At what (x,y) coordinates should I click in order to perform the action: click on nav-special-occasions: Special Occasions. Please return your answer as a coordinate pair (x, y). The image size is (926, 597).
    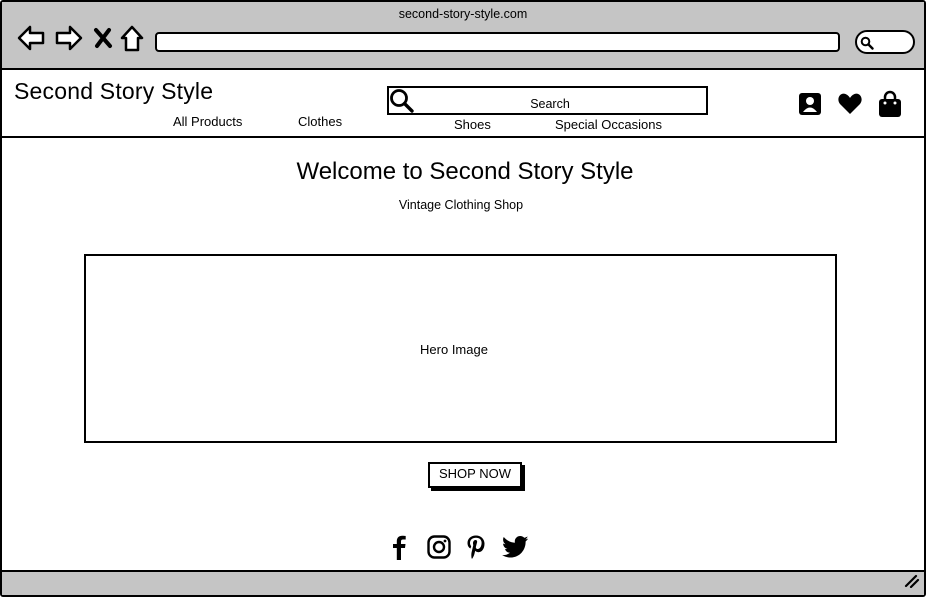
    Looking at the image, I should click on (608, 124).